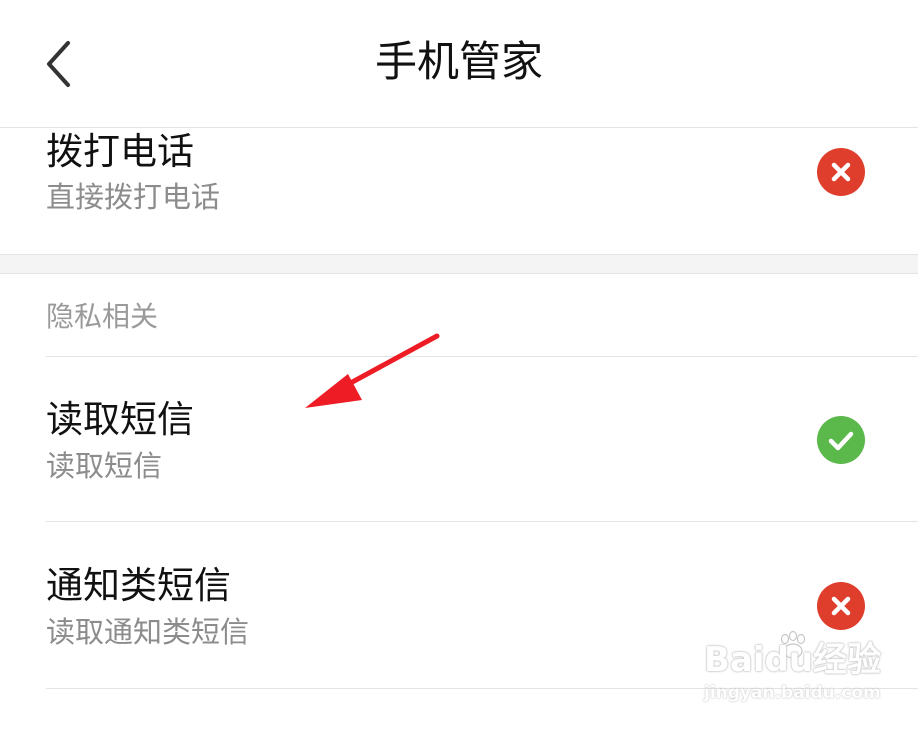 The width and height of the screenshot is (918, 730). Describe the element at coordinates (792, 693) in the screenshot. I see `watermark-url: jingyan.baidu.com` at that location.